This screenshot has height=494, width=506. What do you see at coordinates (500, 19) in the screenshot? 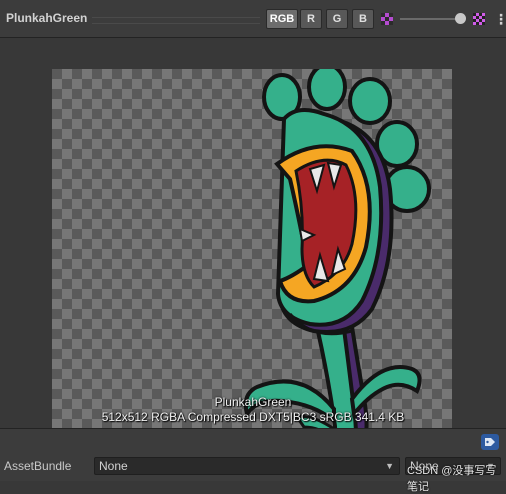
I see `more-menu-icon: ⋮` at bounding box center [500, 19].